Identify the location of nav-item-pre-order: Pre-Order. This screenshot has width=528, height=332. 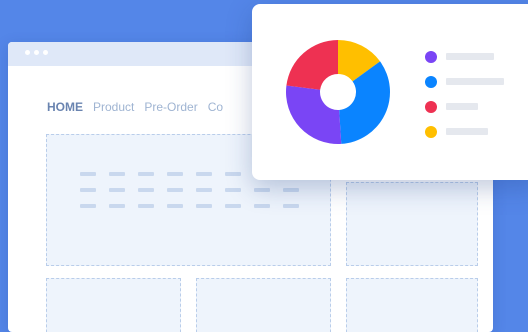
(170, 107).